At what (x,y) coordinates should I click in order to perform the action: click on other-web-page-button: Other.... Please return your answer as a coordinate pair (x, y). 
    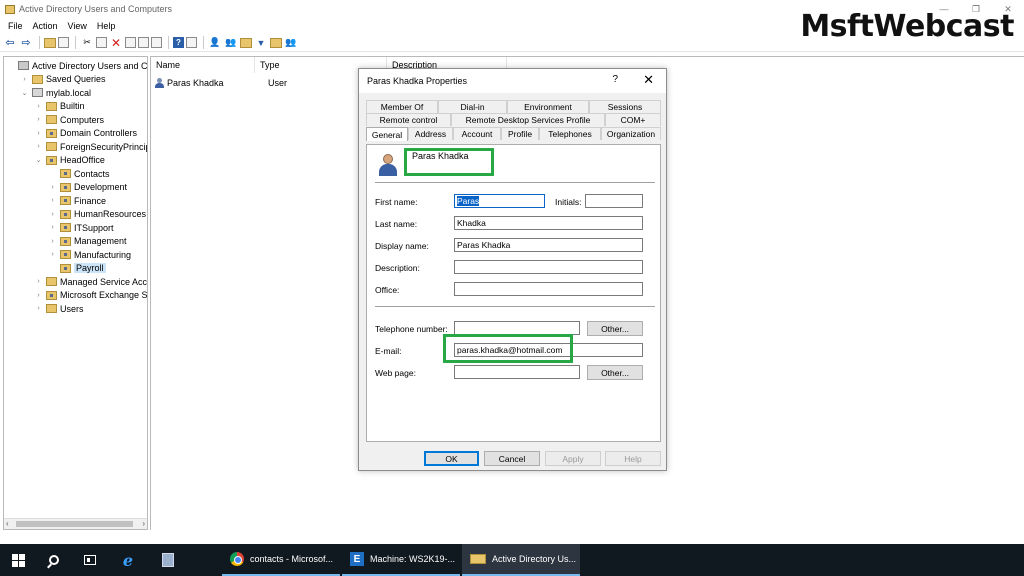
    Looking at the image, I should click on (615, 372).